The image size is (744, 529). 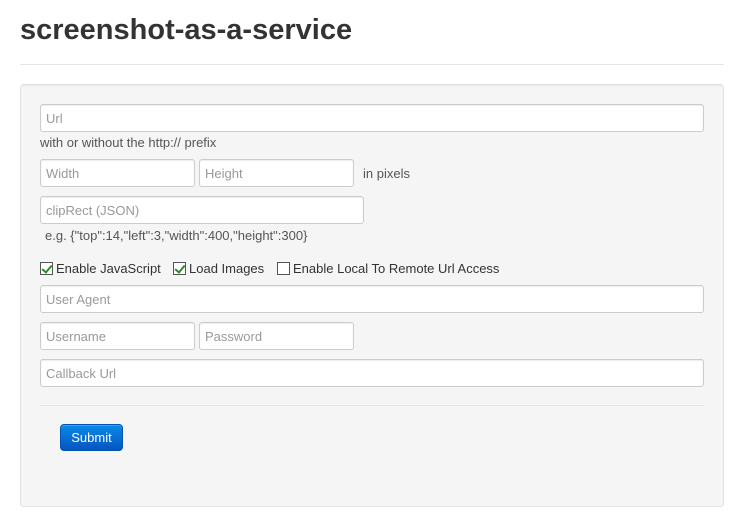 What do you see at coordinates (396, 268) in the screenshot?
I see `local-to-remote-label: Enable Local To Remote Url Access` at bounding box center [396, 268].